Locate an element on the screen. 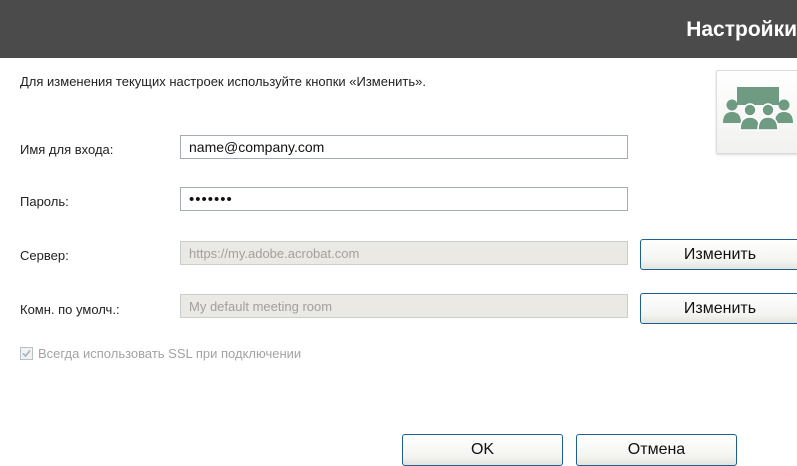  login-label: Имя для входа: is located at coordinates (67, 149).